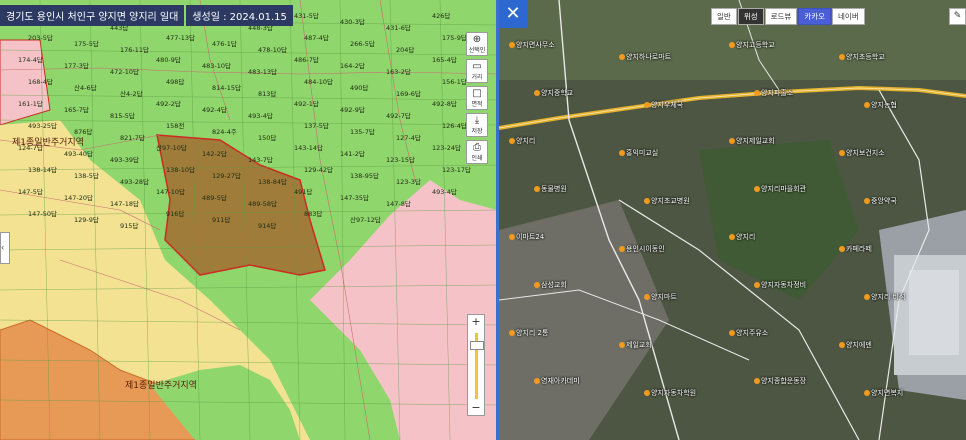 This screenshot has width=966, height=440. What do you see at coordinates (359, 88) in the screenshot?
I see `parcel-label: 490답` at bounding box center [359, 88].